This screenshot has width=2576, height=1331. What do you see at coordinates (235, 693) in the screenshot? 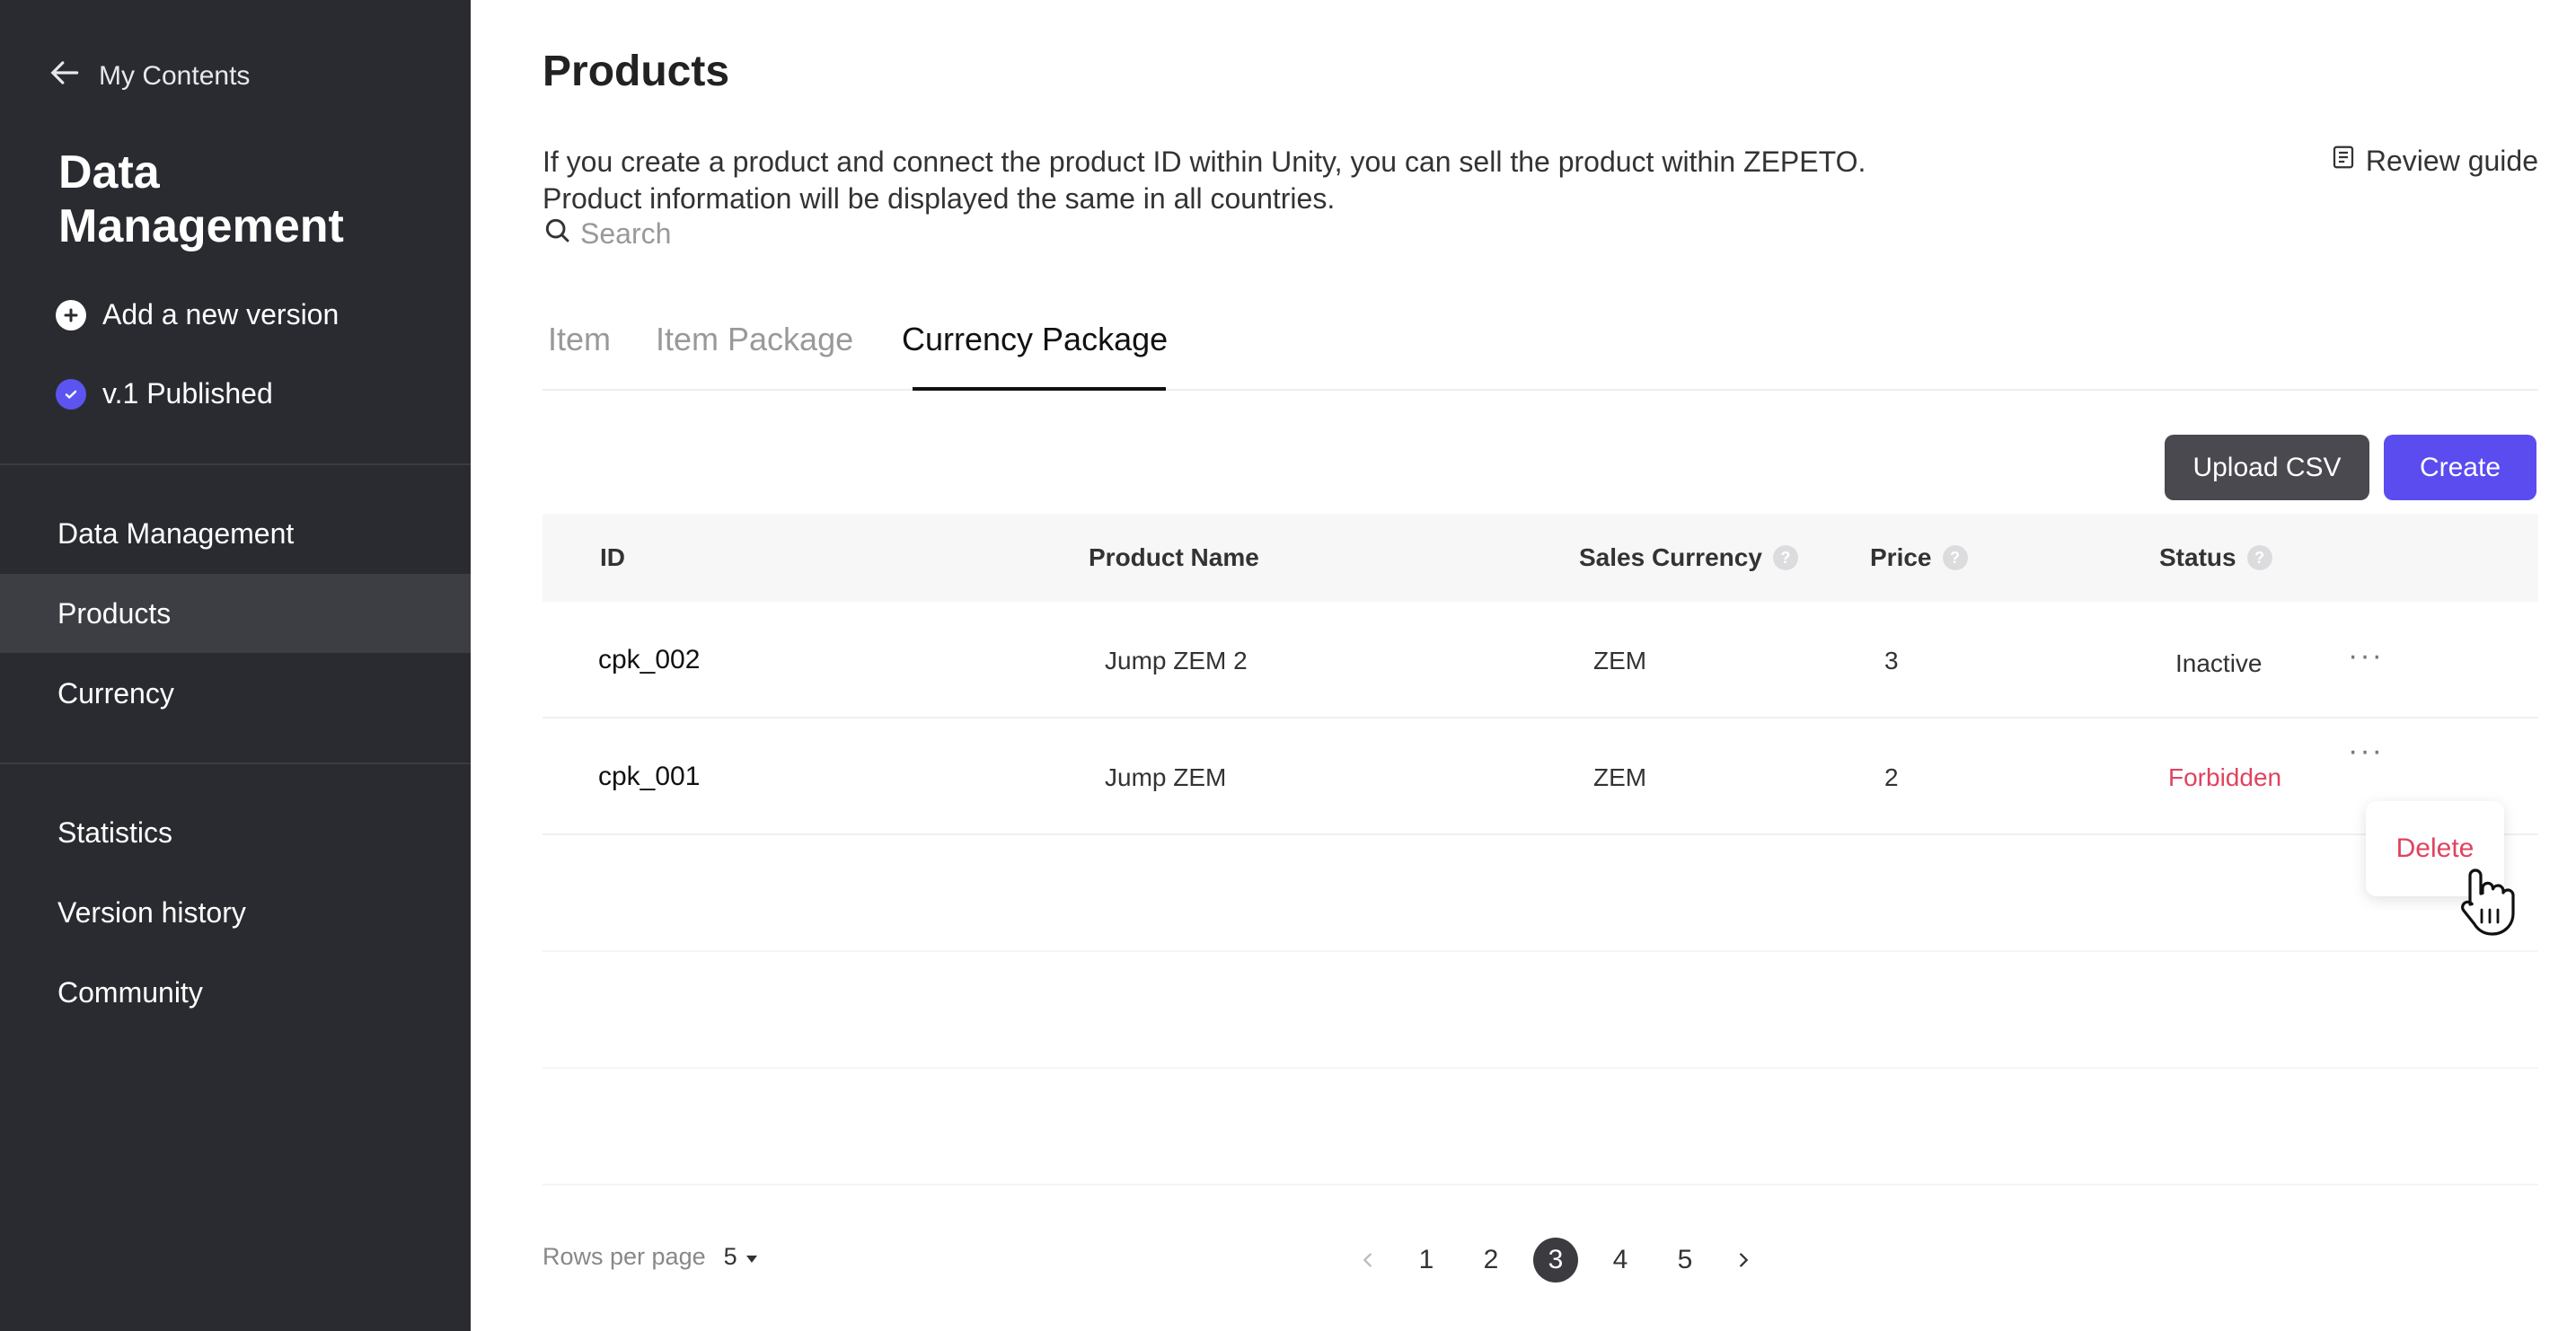
I see `sidebar-item-currency: Currency` at bounding box center [235, 693].